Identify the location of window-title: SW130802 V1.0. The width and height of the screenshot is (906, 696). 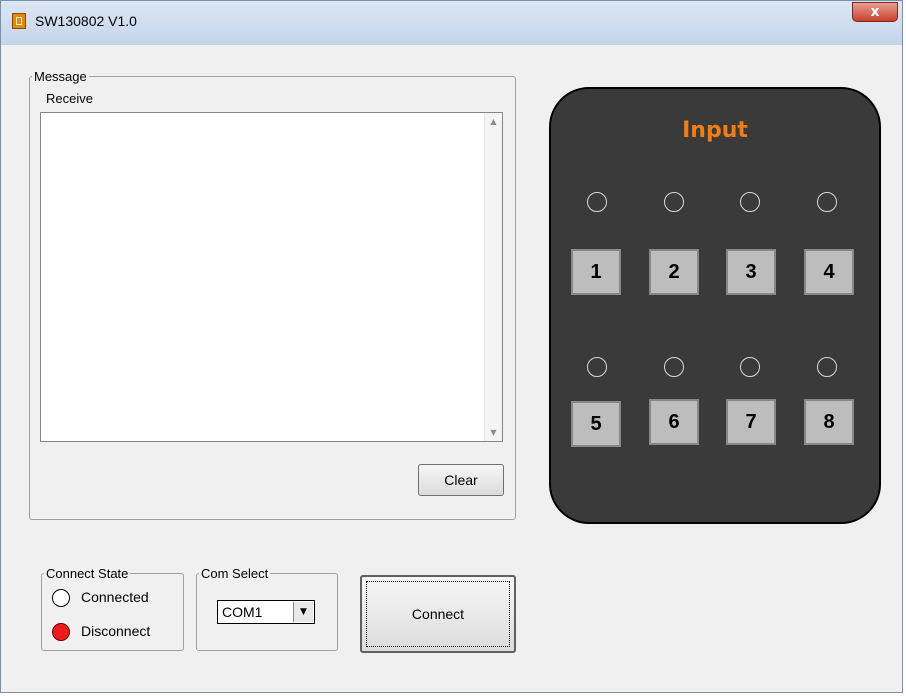
(86, 21).